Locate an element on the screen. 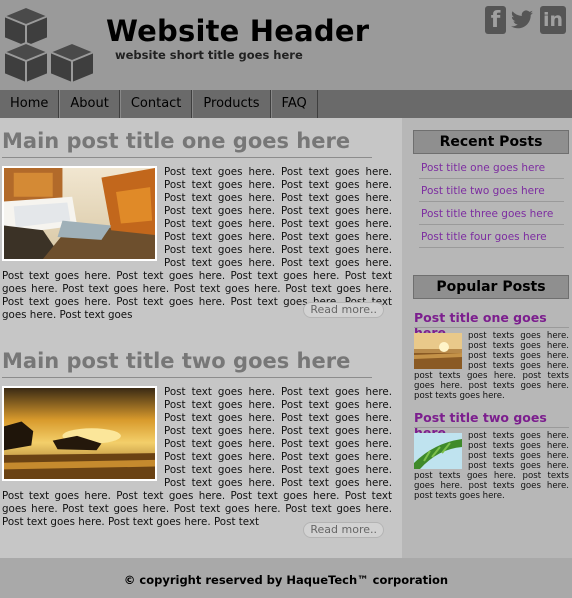  facebook-icon: f is located at coordinates (495, 20).